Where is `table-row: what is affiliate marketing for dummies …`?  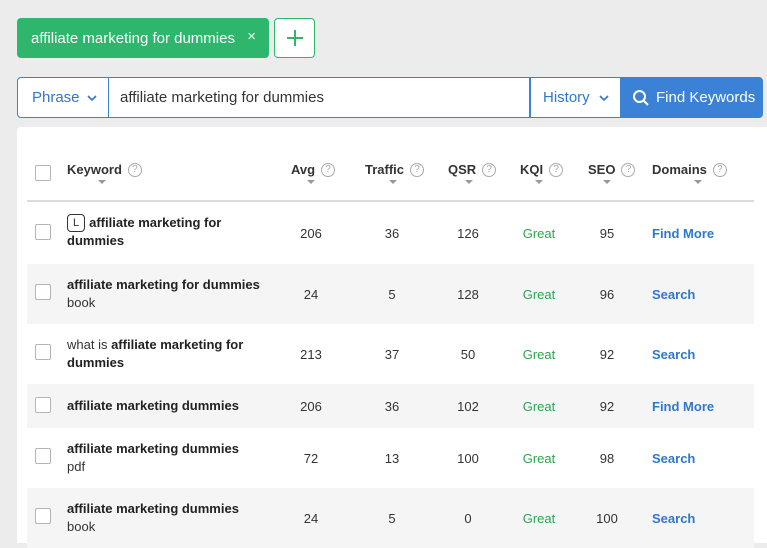
table-row: what is affiliate marketing for dummies … is located at coordinates (390, 354).